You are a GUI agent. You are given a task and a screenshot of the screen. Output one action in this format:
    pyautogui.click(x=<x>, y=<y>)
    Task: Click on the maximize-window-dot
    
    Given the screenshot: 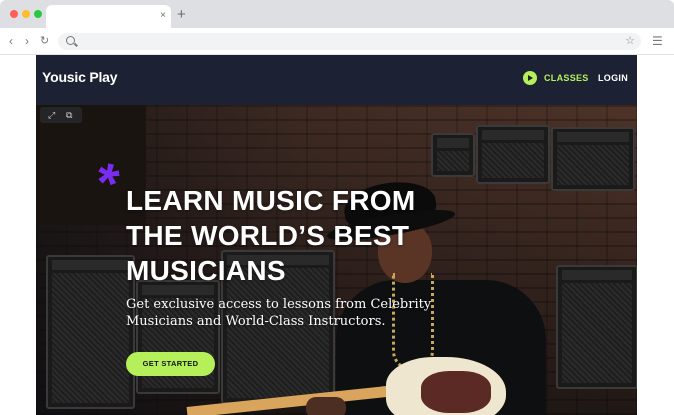 What is the action you would take?
    pyautogui.click(x=38, y=14)
    